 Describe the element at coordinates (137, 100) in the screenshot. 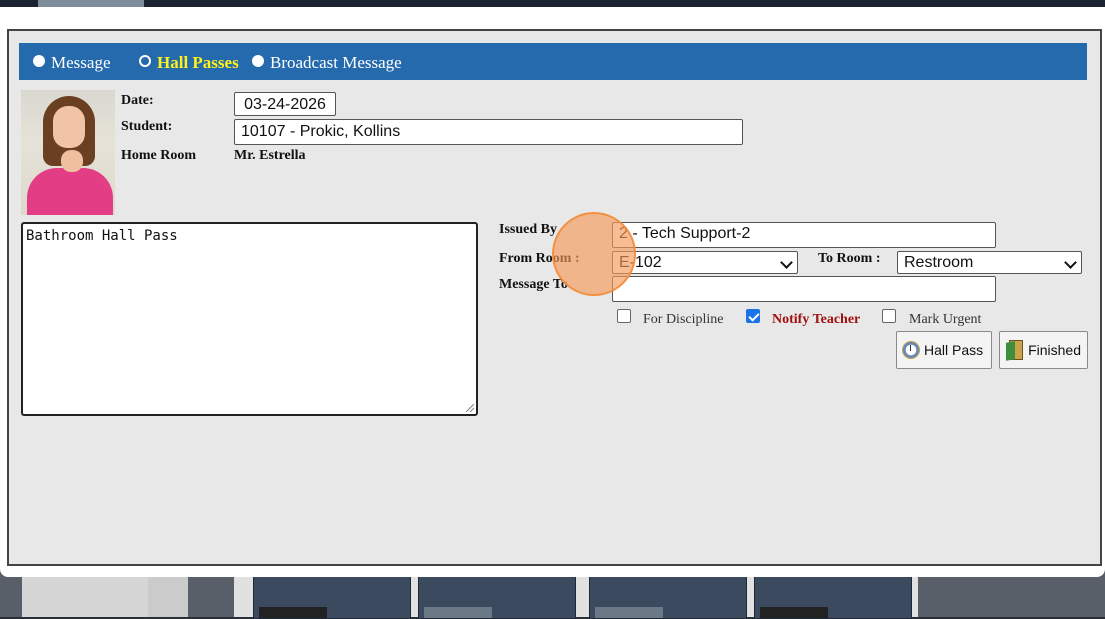

I see `date-label: Date:` at that location.